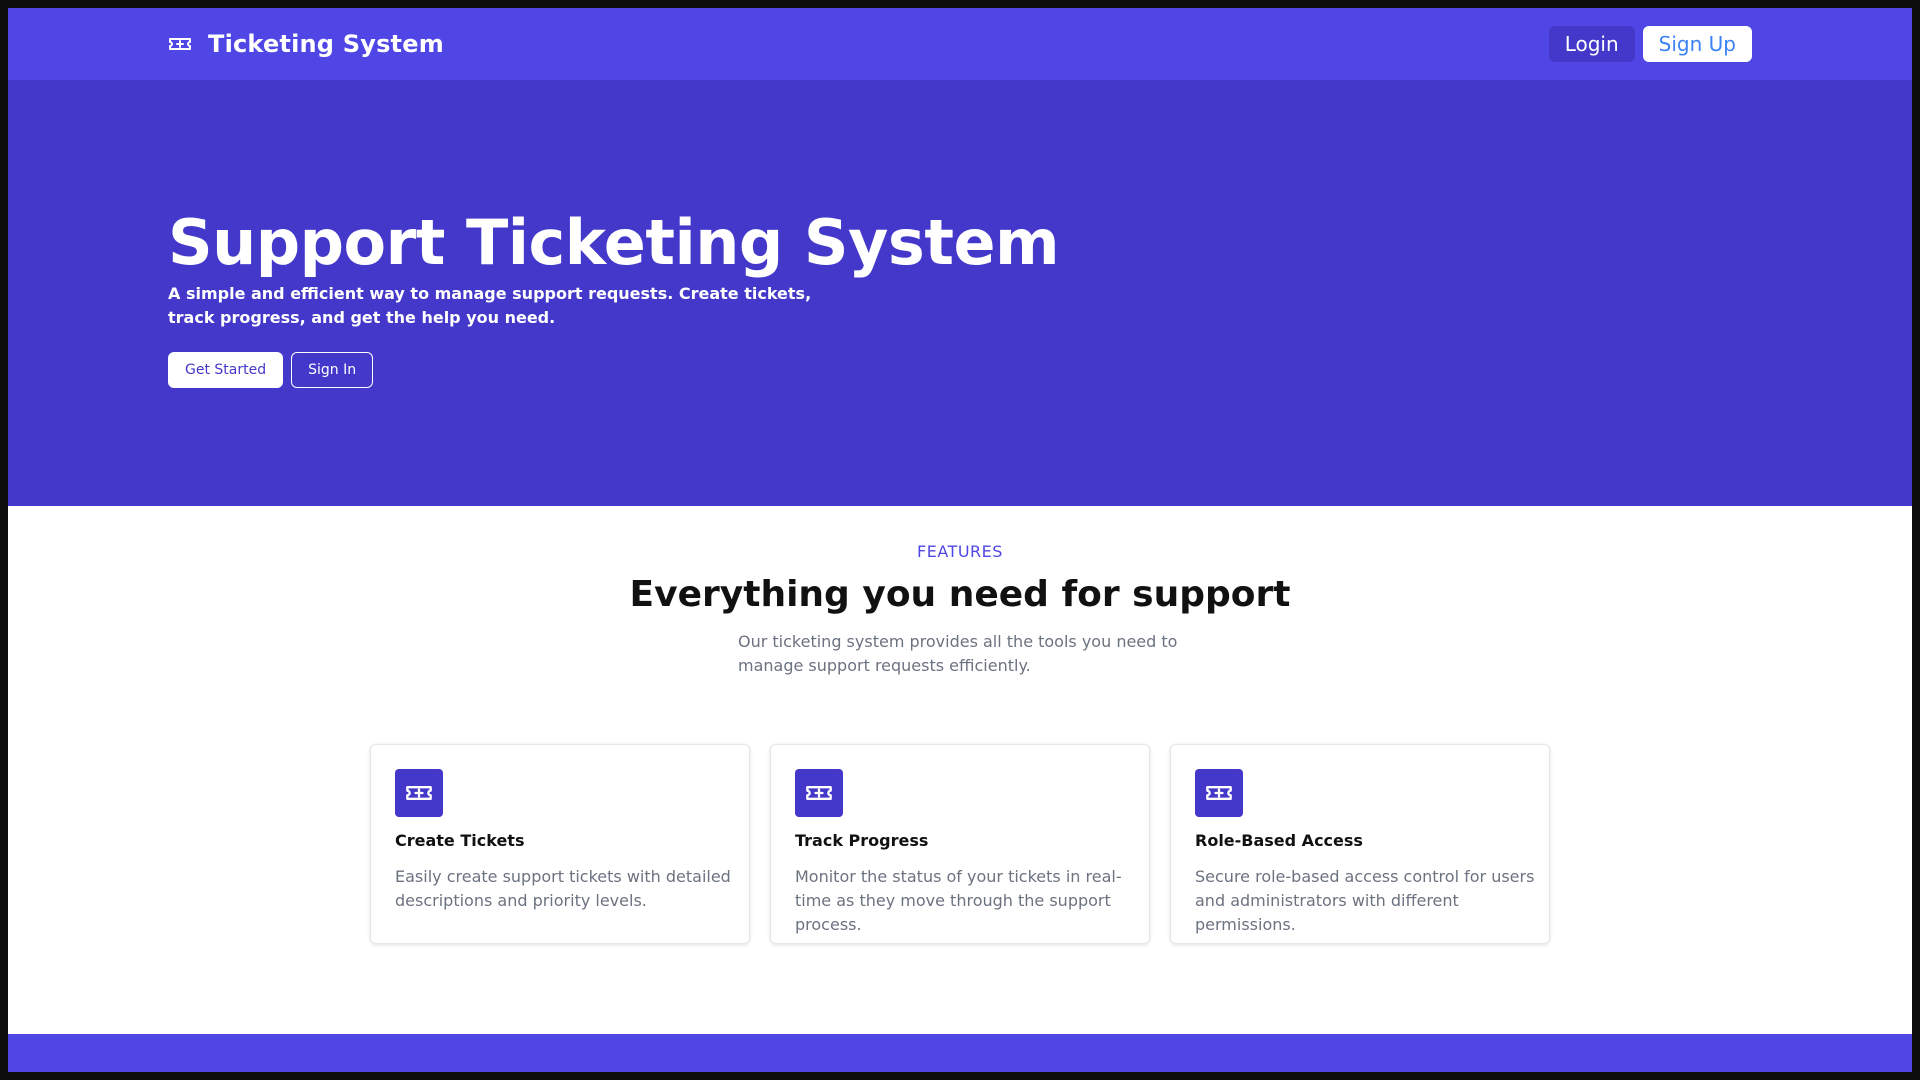 The image size is (1920, 1080). What do you see at coordinates (960, 1053) in the screenshot?
I see `footer-band` at bounding box center [960, 1053].